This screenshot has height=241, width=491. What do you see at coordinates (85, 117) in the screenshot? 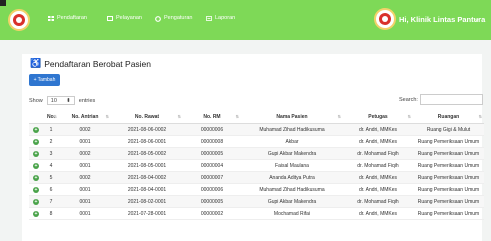
I see `header-antrian: No. Antrian ⇅` at bounding box center [85, 117].